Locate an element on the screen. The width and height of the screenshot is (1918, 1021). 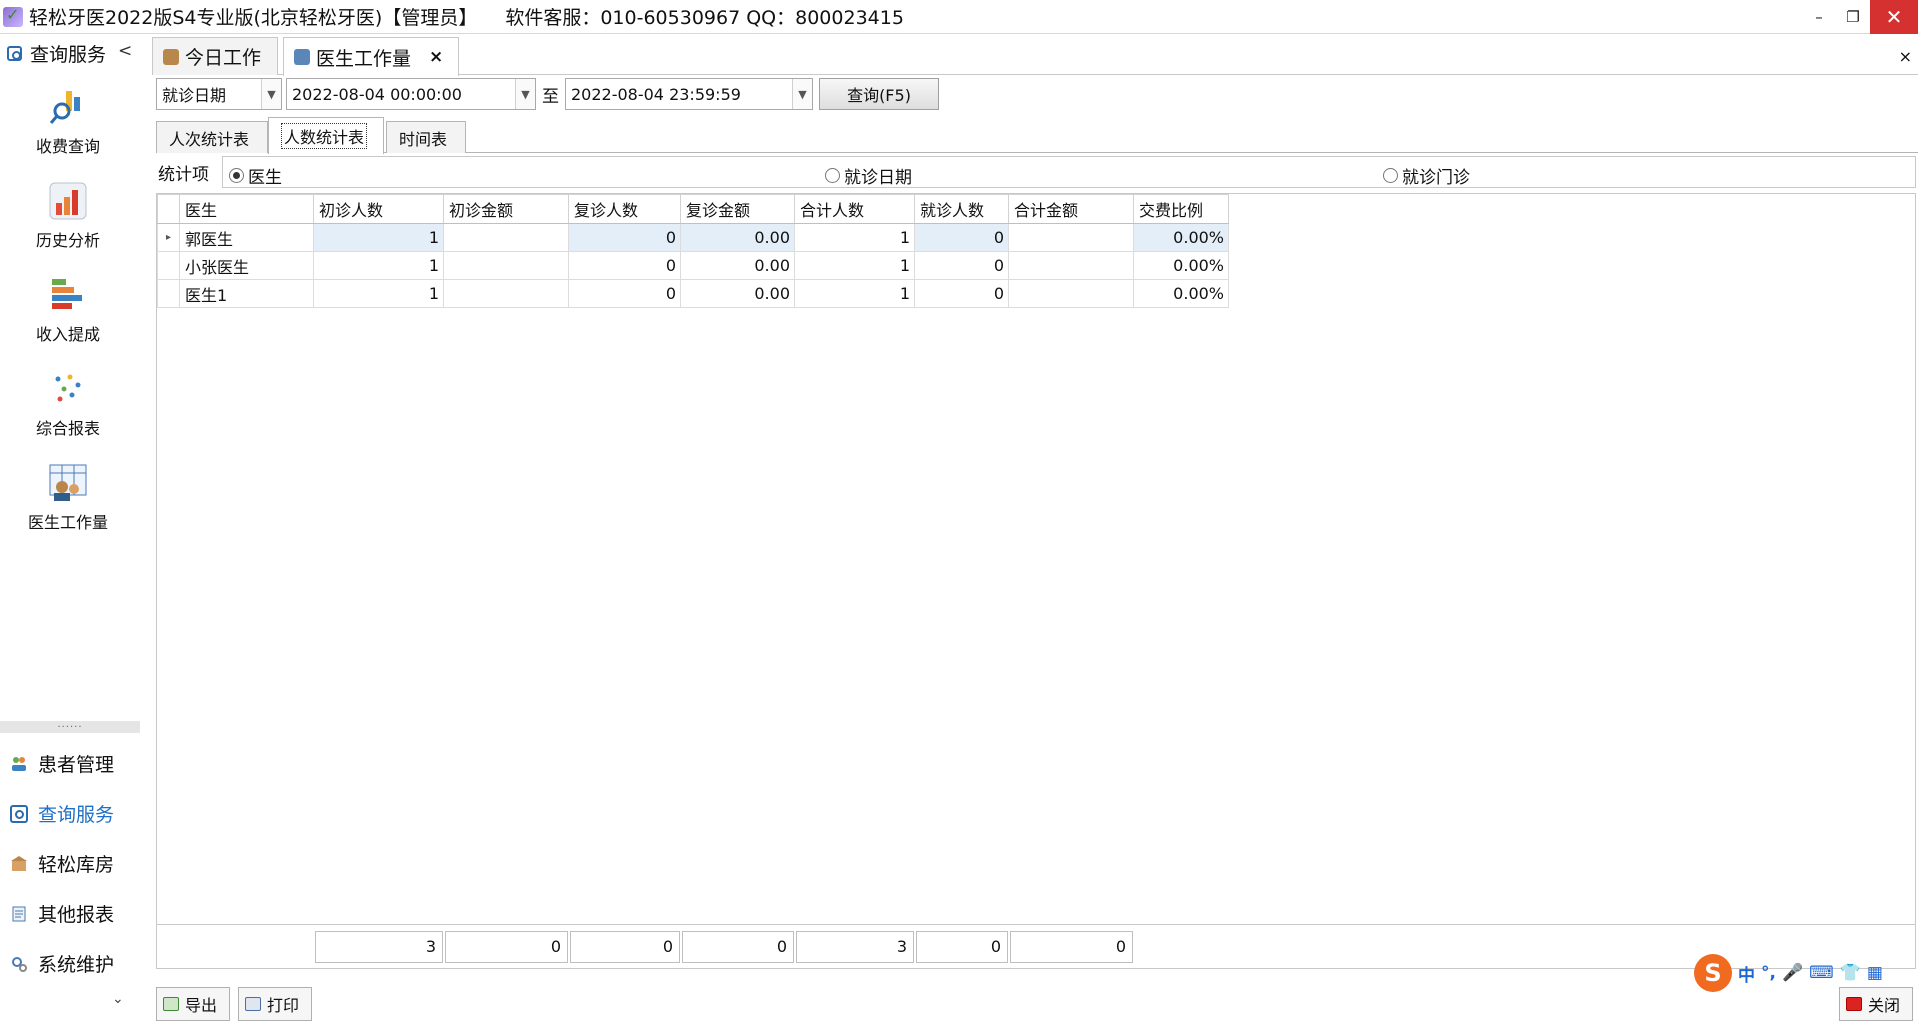
column-header: 交费比例 is located at coordinates (1181, 209).